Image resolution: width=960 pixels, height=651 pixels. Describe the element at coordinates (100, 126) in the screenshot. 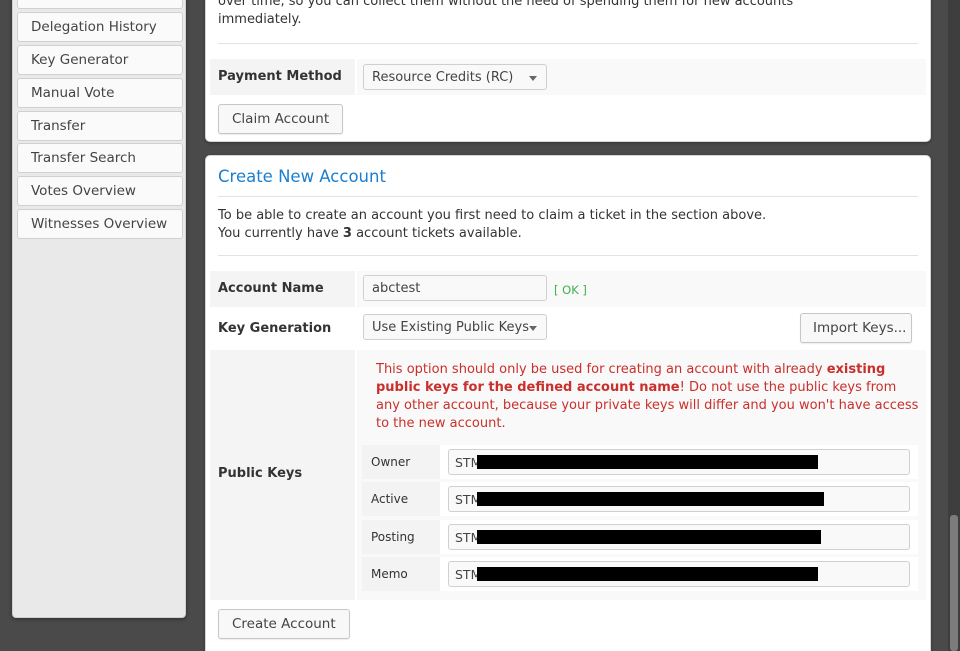

I see `sidebar-item-transfer: Transfer` at that location.